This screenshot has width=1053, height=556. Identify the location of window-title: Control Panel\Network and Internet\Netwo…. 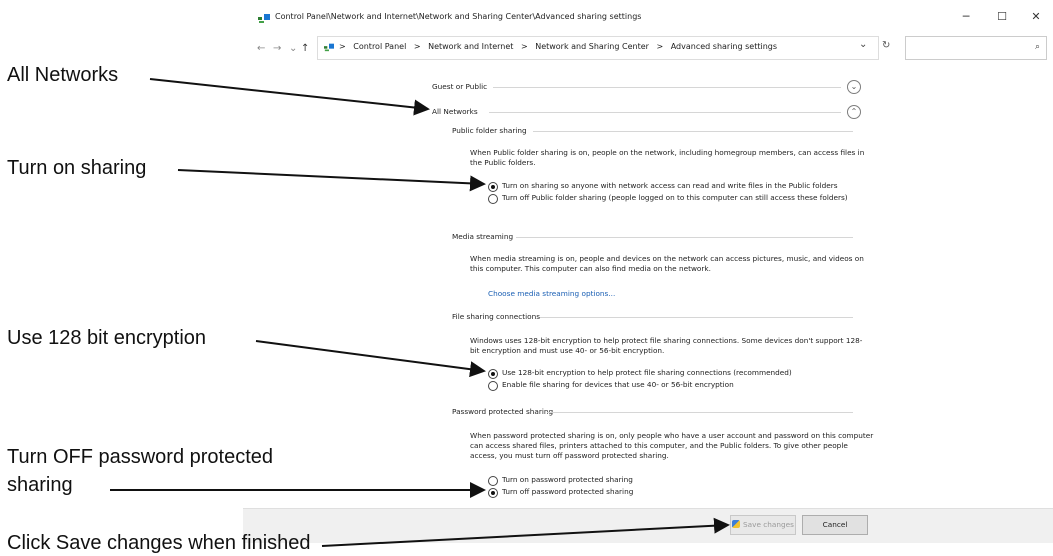
(458, 16).